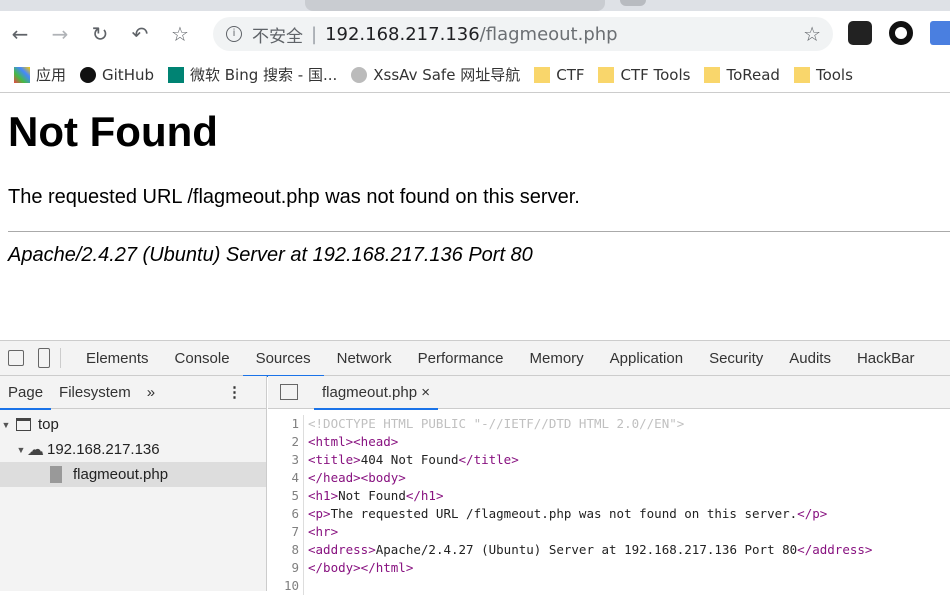 This screenshot has width=950, height=595. I want to click on line-number: 10, so click(286, 586).